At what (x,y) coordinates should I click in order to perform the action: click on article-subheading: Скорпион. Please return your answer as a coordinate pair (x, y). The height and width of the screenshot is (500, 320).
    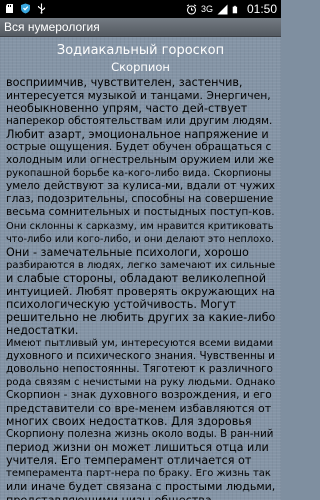
    Looking at the image, I should click on (140, 67).